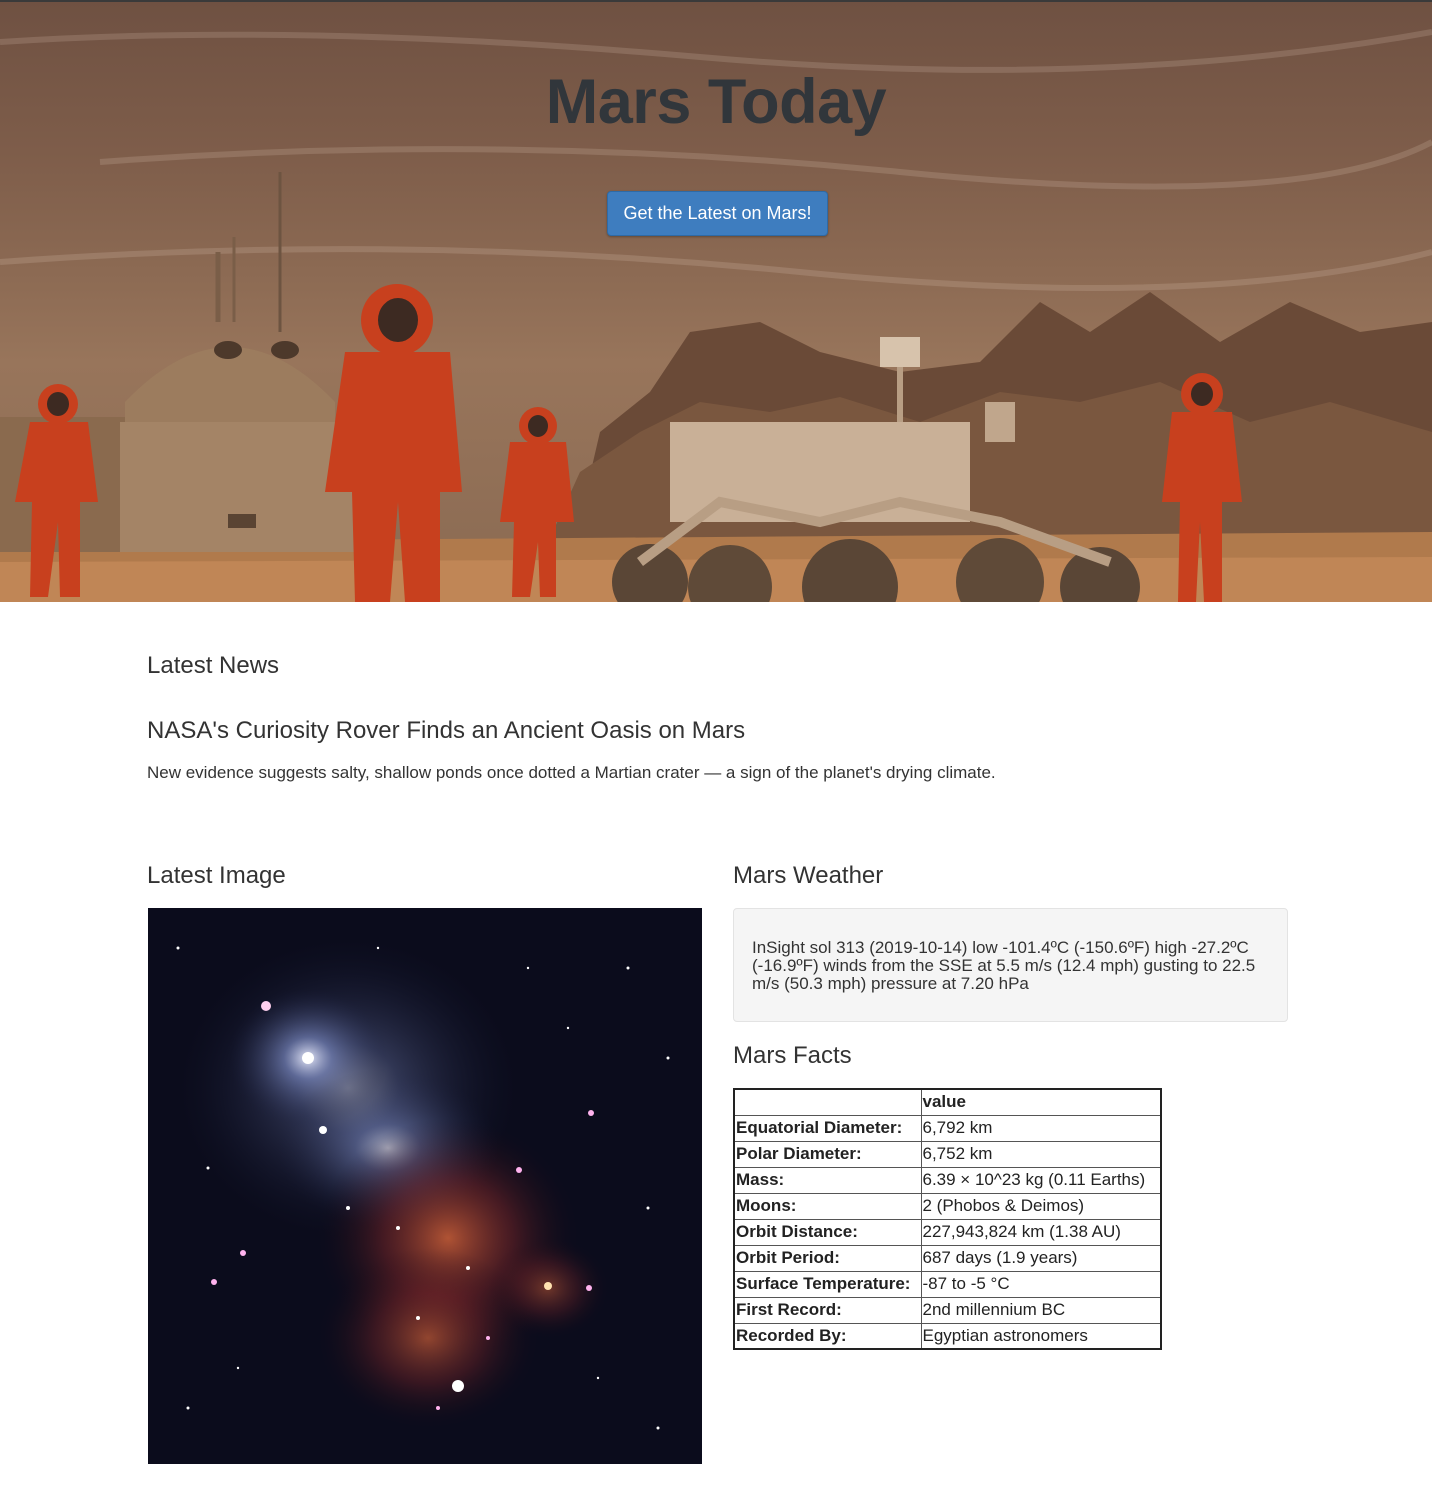 Image resolution: width=1432 pixels, height=1504 pixels. Describe the element at coordinates (216, 875) in the screenshot. I see `latest-image-heading: Latest Image` at that location.